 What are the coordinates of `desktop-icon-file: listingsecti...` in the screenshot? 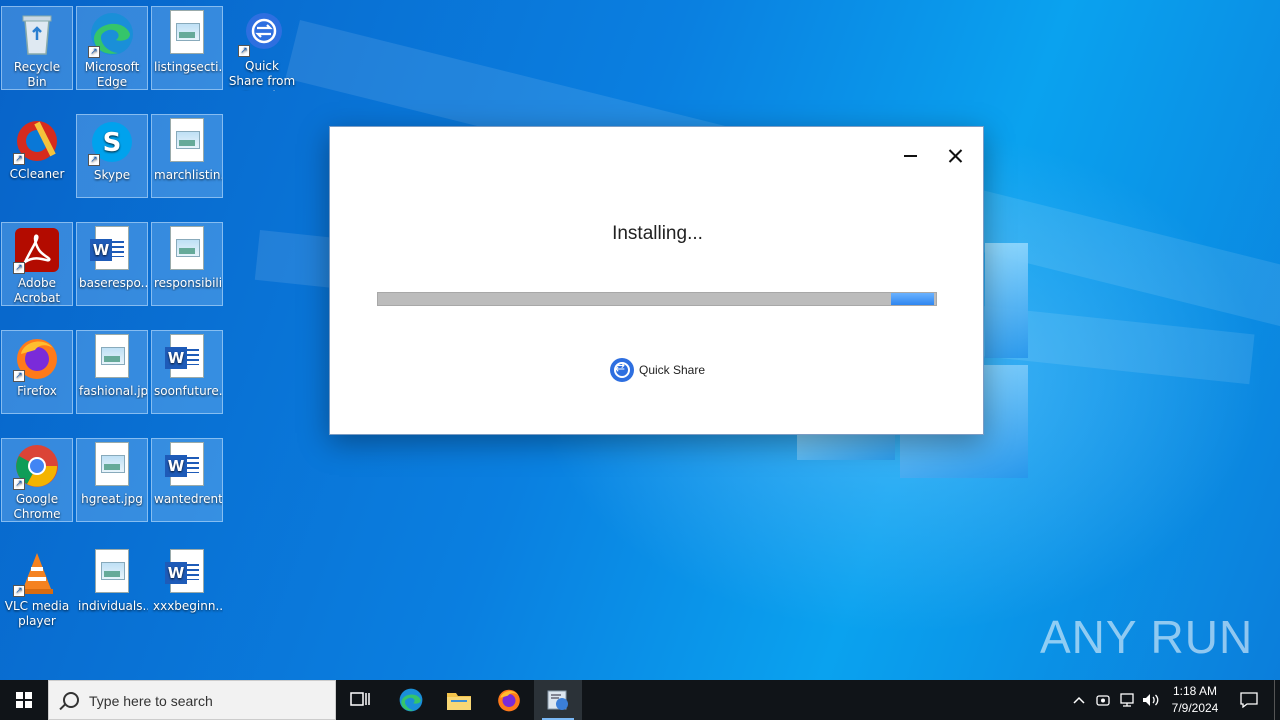 It's located at (187, 48).